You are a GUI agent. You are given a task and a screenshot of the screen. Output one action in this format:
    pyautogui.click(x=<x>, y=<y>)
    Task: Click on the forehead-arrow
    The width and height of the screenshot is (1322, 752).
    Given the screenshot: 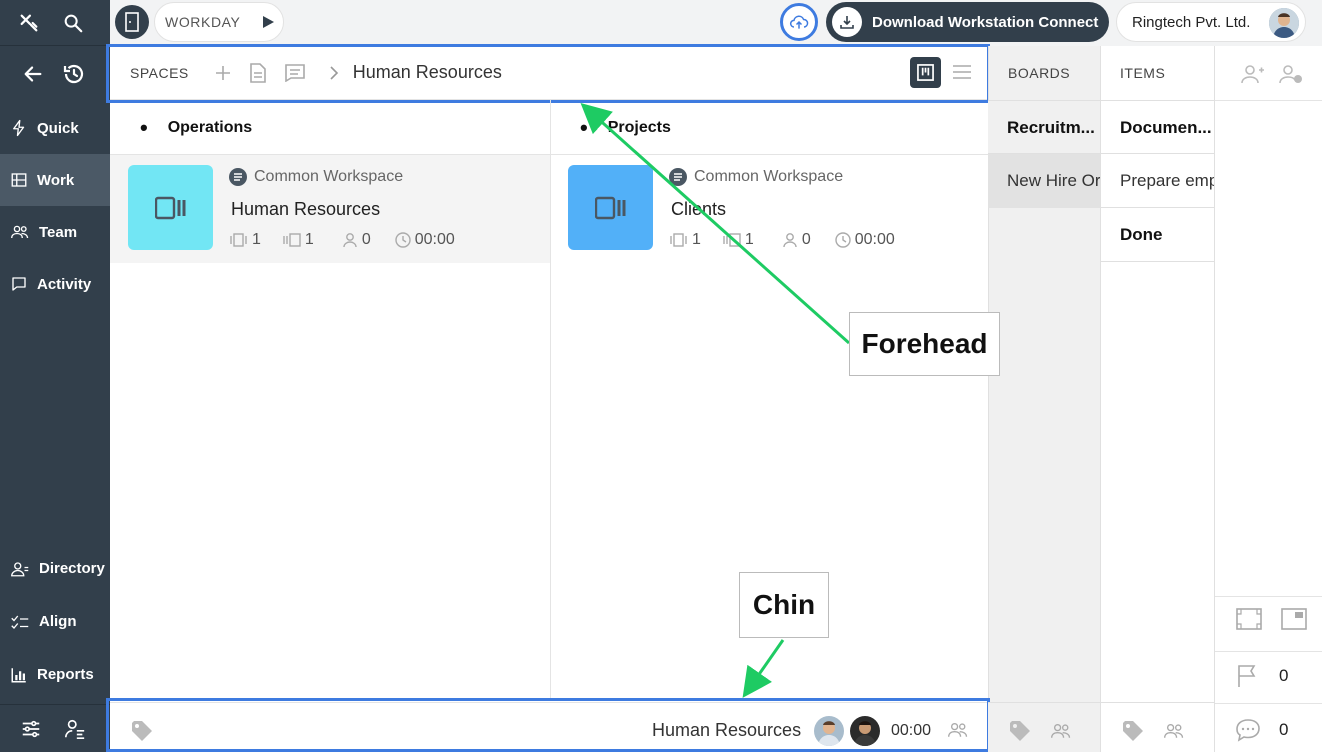 What is the action you would take?
    pyautogui.click(x=715, y=224)
    